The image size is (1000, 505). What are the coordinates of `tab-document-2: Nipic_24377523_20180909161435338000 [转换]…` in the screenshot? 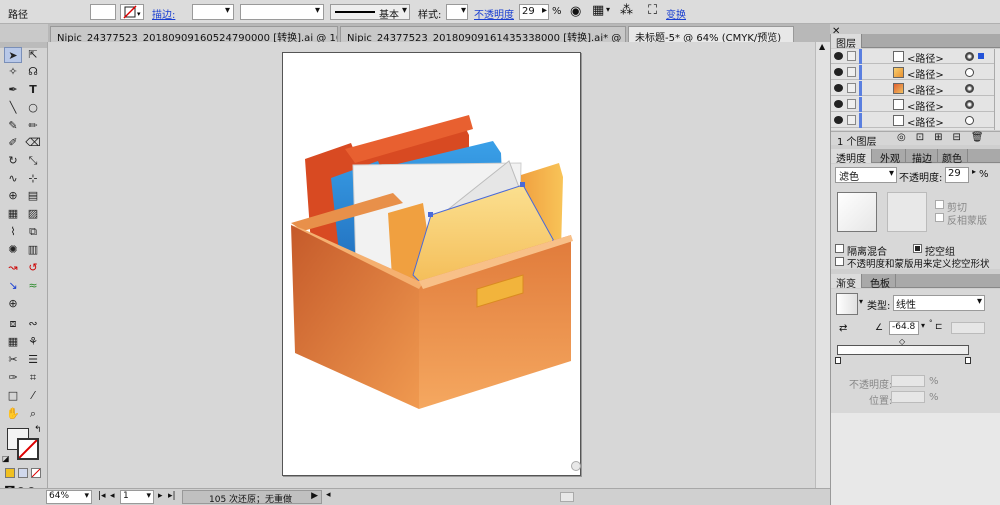 It's located at (483, 34).